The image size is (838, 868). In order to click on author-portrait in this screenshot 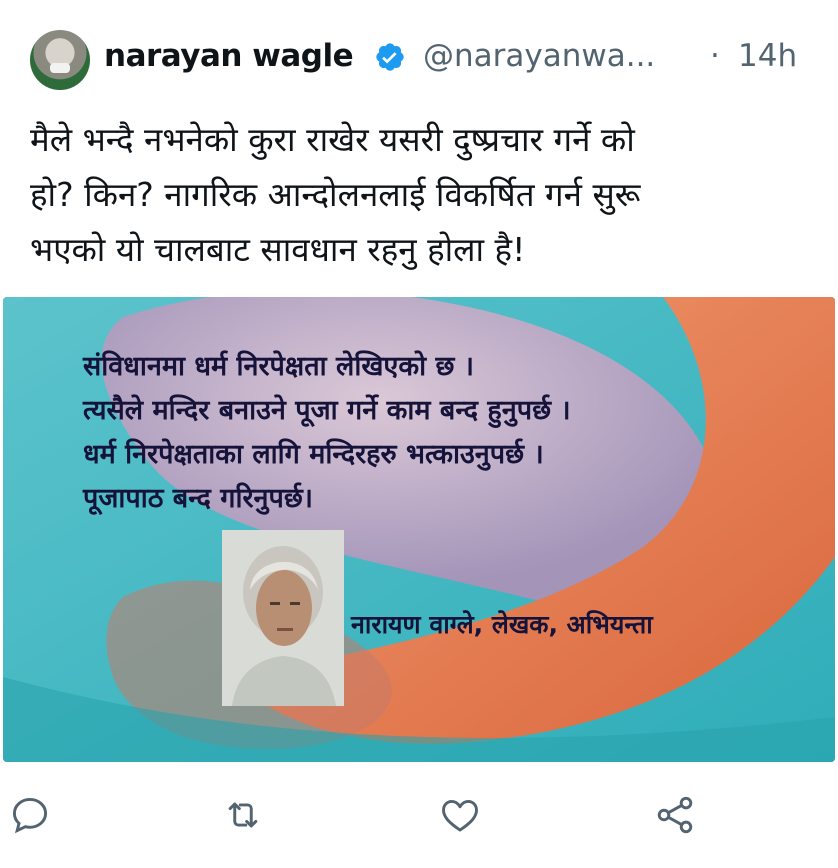, I will do `click(283, 618)`.